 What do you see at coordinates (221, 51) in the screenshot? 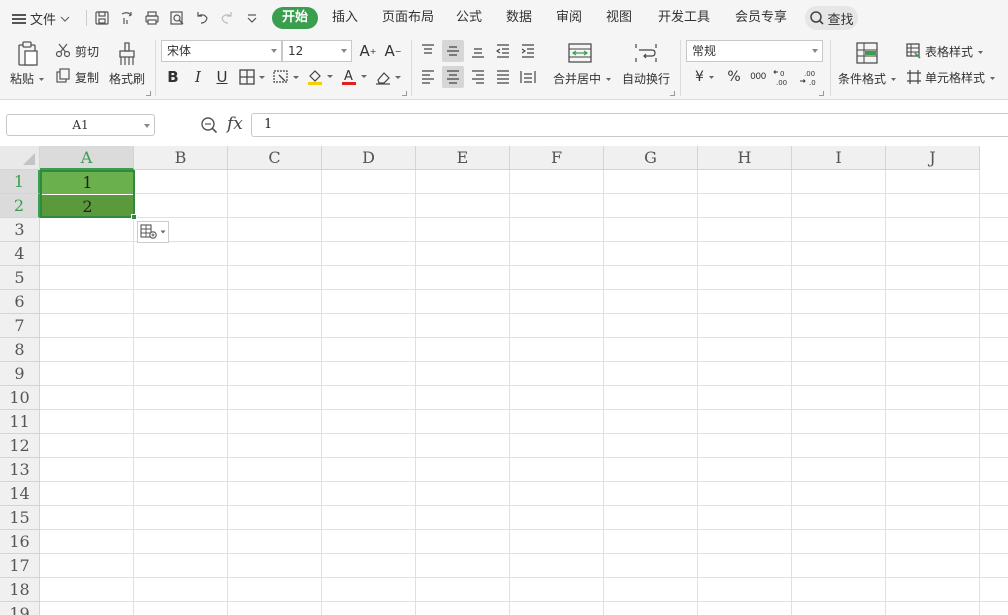
I see `font-name-select: 宋体` at bounding box center [221, 51].